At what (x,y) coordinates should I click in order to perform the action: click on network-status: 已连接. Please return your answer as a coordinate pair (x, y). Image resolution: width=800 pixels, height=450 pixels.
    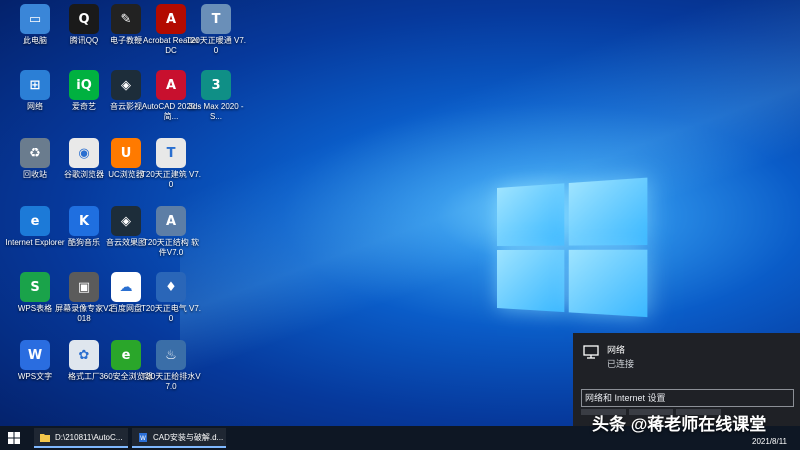
    Looking at the image, I should click on (621, 364).